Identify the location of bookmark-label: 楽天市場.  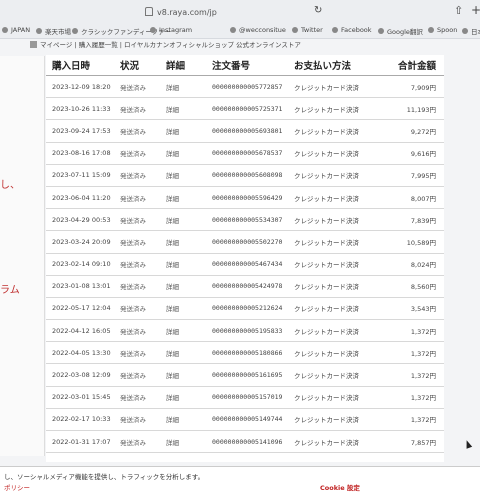
(58, 32).